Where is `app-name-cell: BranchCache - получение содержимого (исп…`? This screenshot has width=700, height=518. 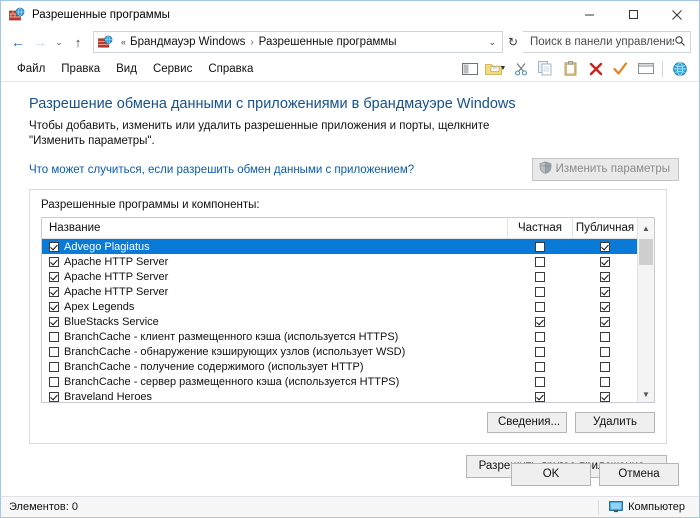 app-name-cell: BranchCache - получение содержимого (исп… is located at coordinates (274, 367).